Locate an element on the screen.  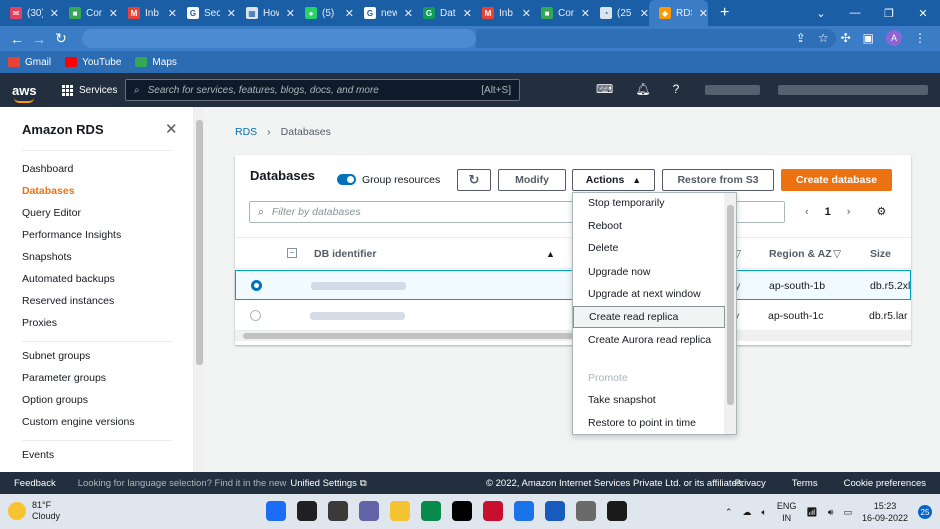
chevron-left-icon: ‹ is located at coordinates (807, 212).